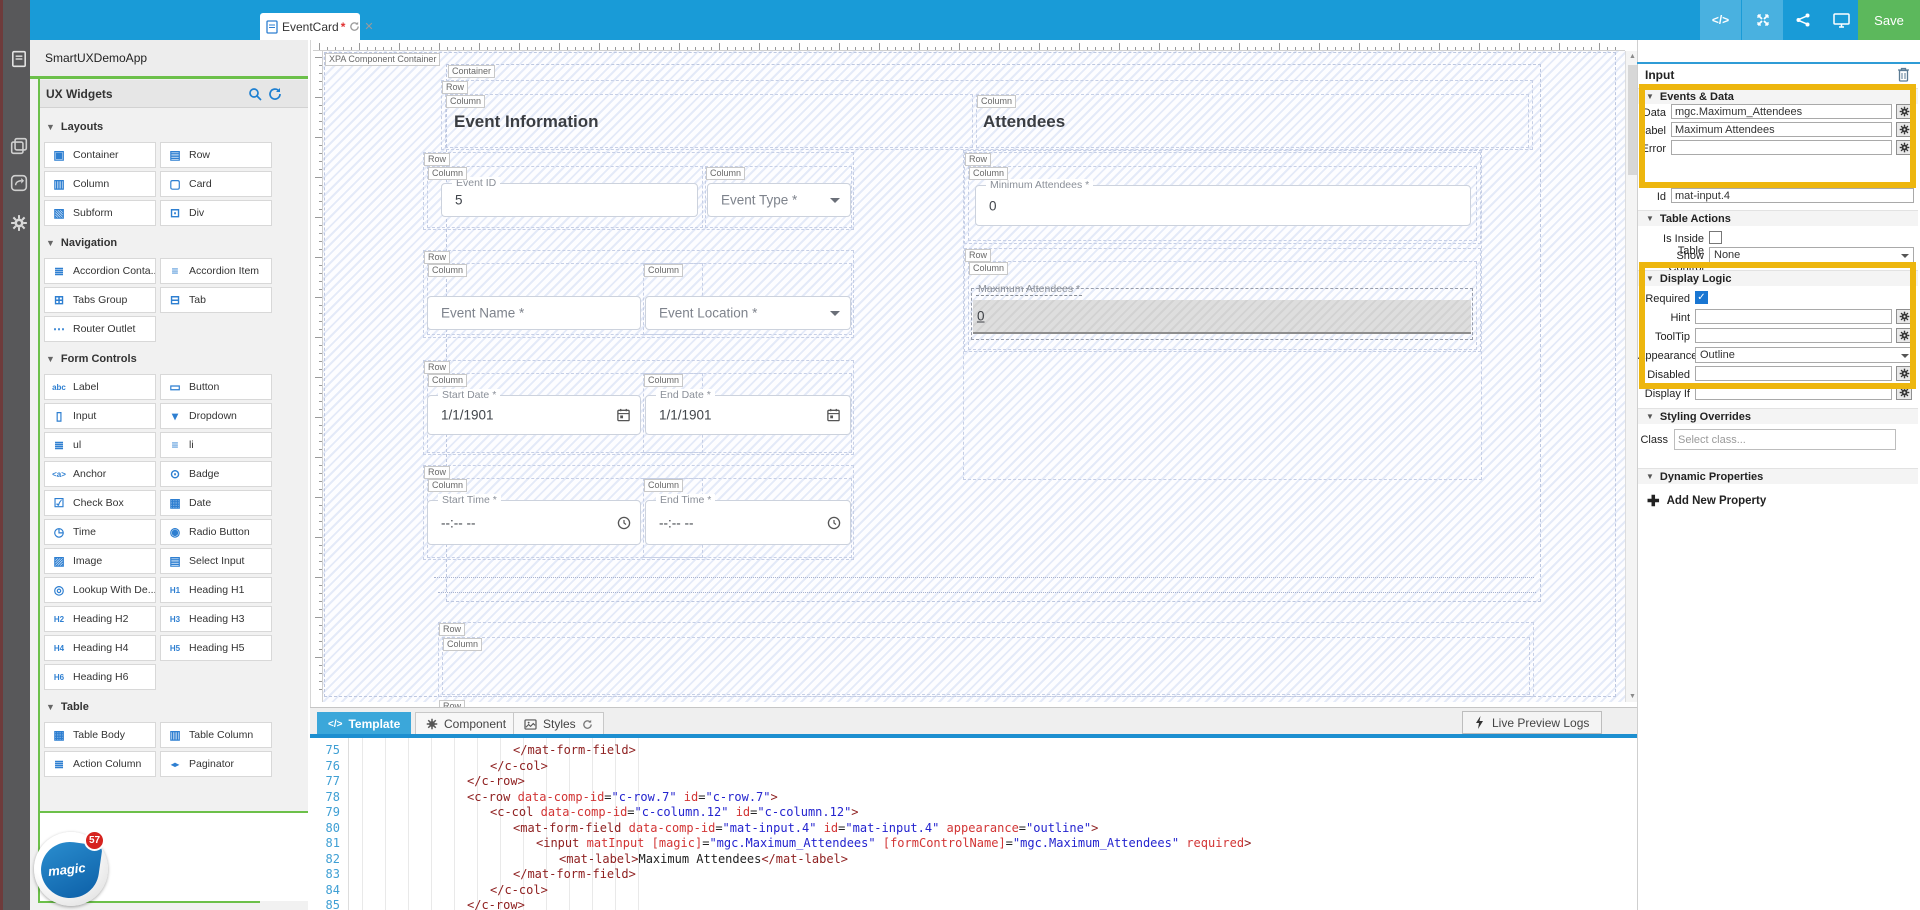  What do you see at coordinates (748, 313) in the screenshot?
I see `event-location-field: Event Location *` at bounding box center [748, 313].